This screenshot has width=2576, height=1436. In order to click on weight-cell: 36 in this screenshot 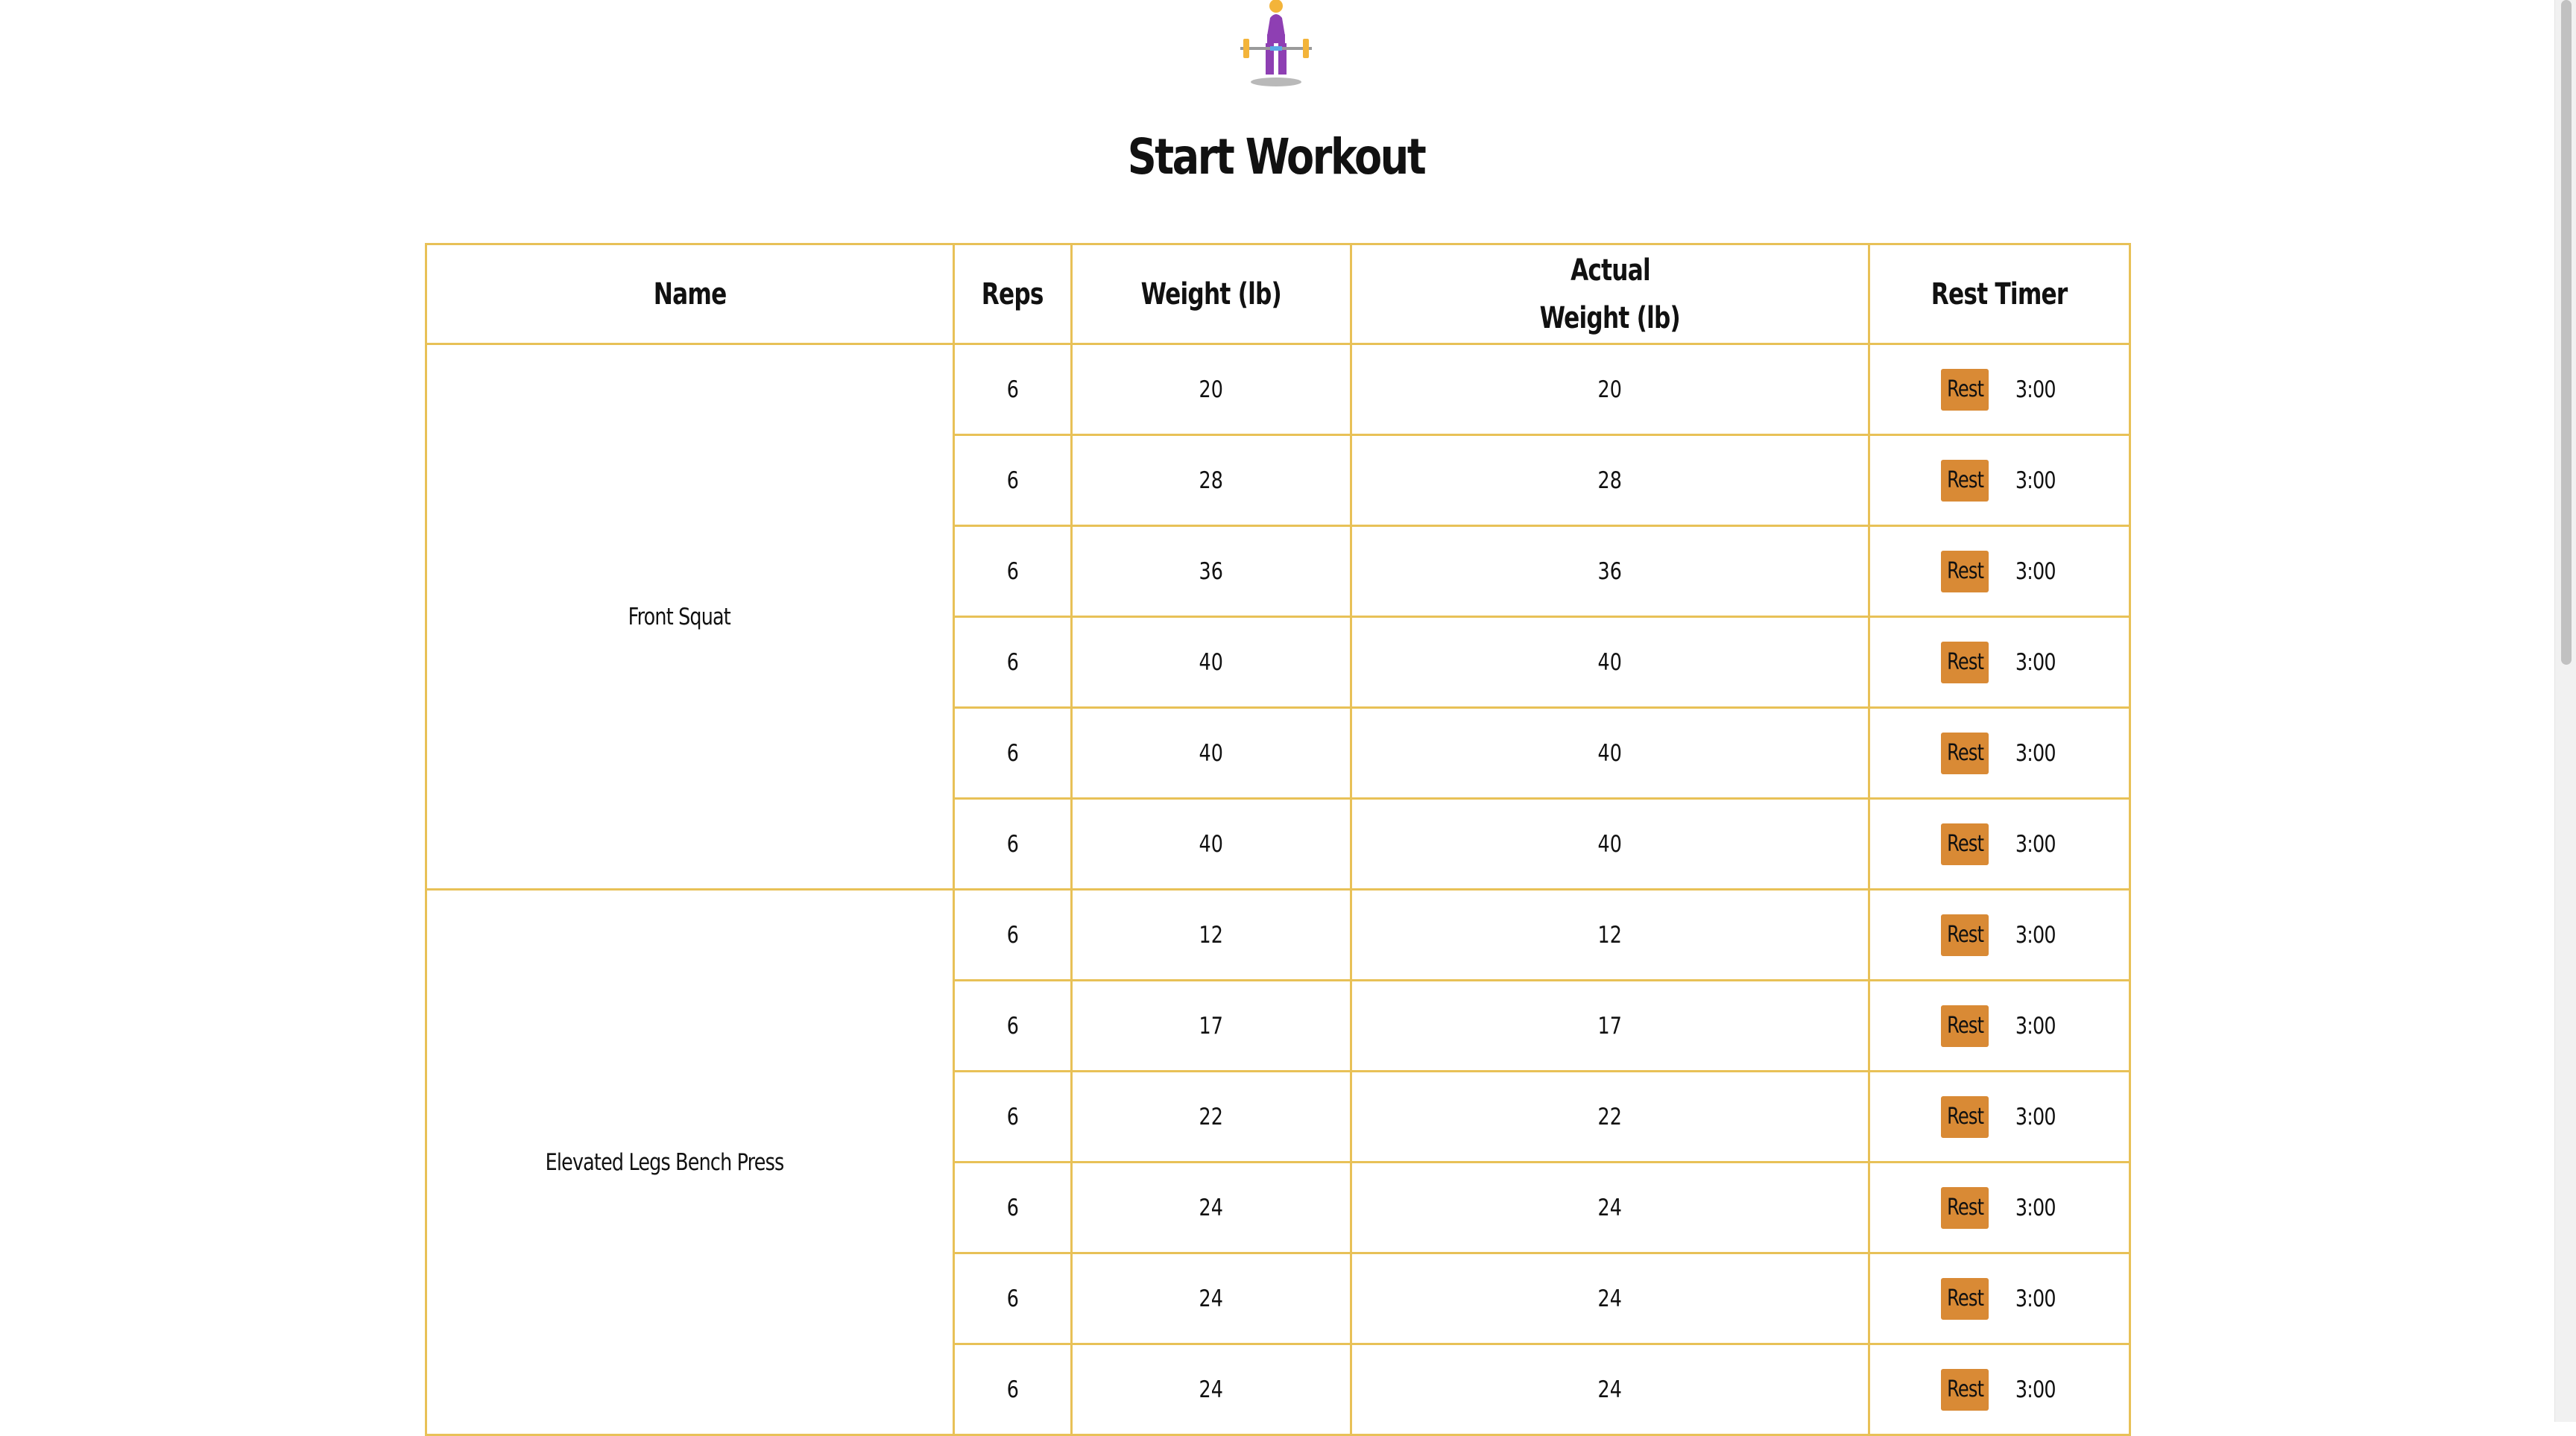, I will do `click(1212, 572)`.